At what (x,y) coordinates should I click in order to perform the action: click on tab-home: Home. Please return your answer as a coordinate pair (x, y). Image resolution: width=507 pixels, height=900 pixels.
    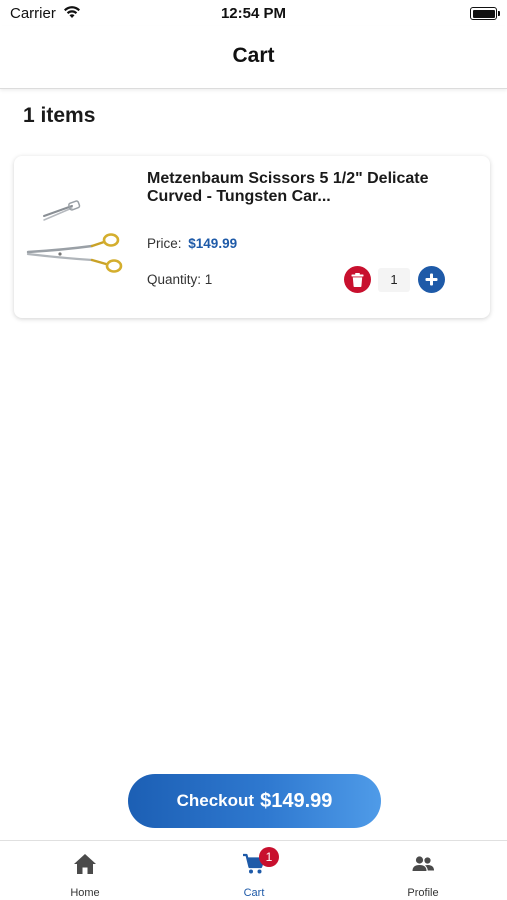
    Looking at the image, I should click on (85, 870).